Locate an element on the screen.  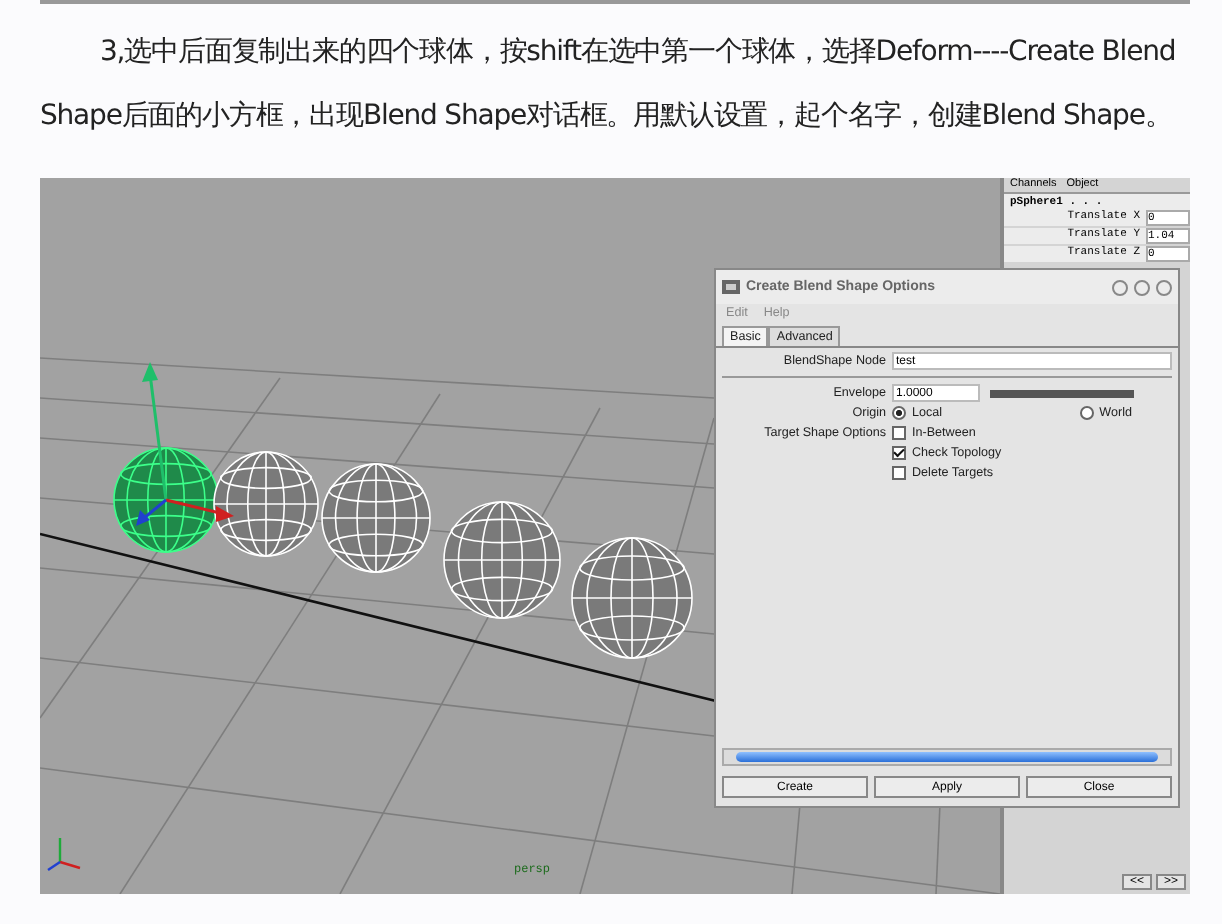
axis-icon is located at coordinates (64, 854).